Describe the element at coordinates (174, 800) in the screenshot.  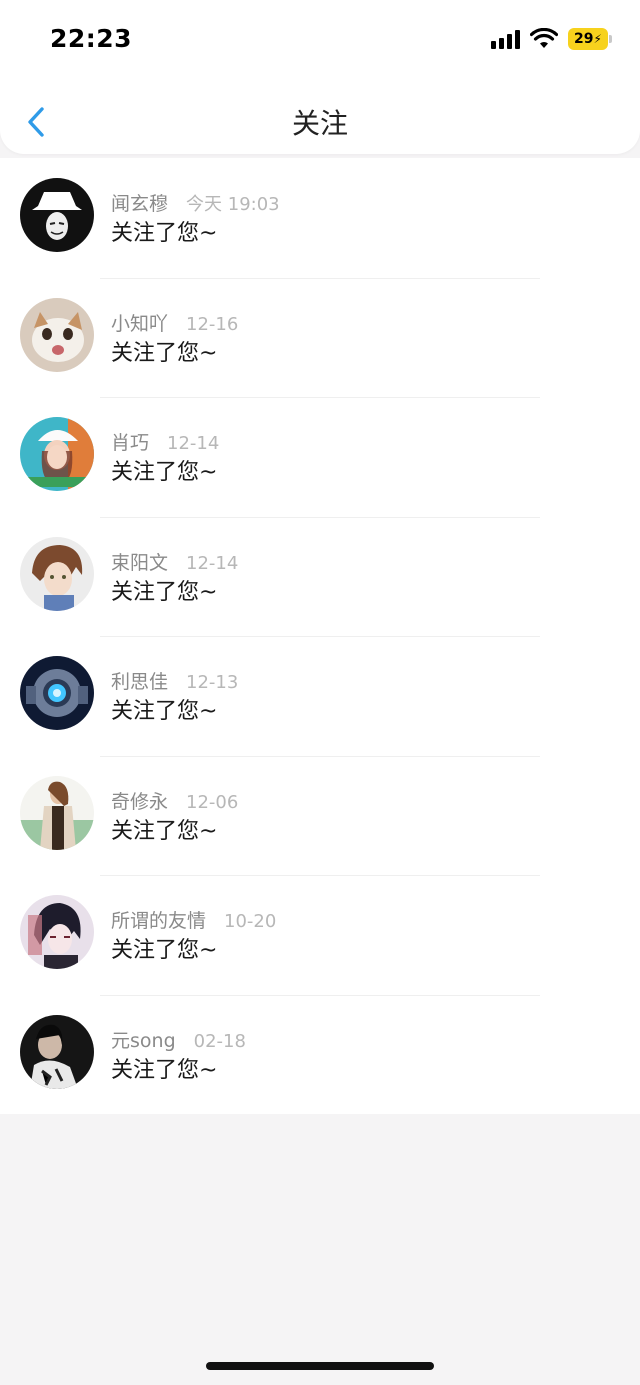
I see `item-meta: 奇修永 12-06` at that location.